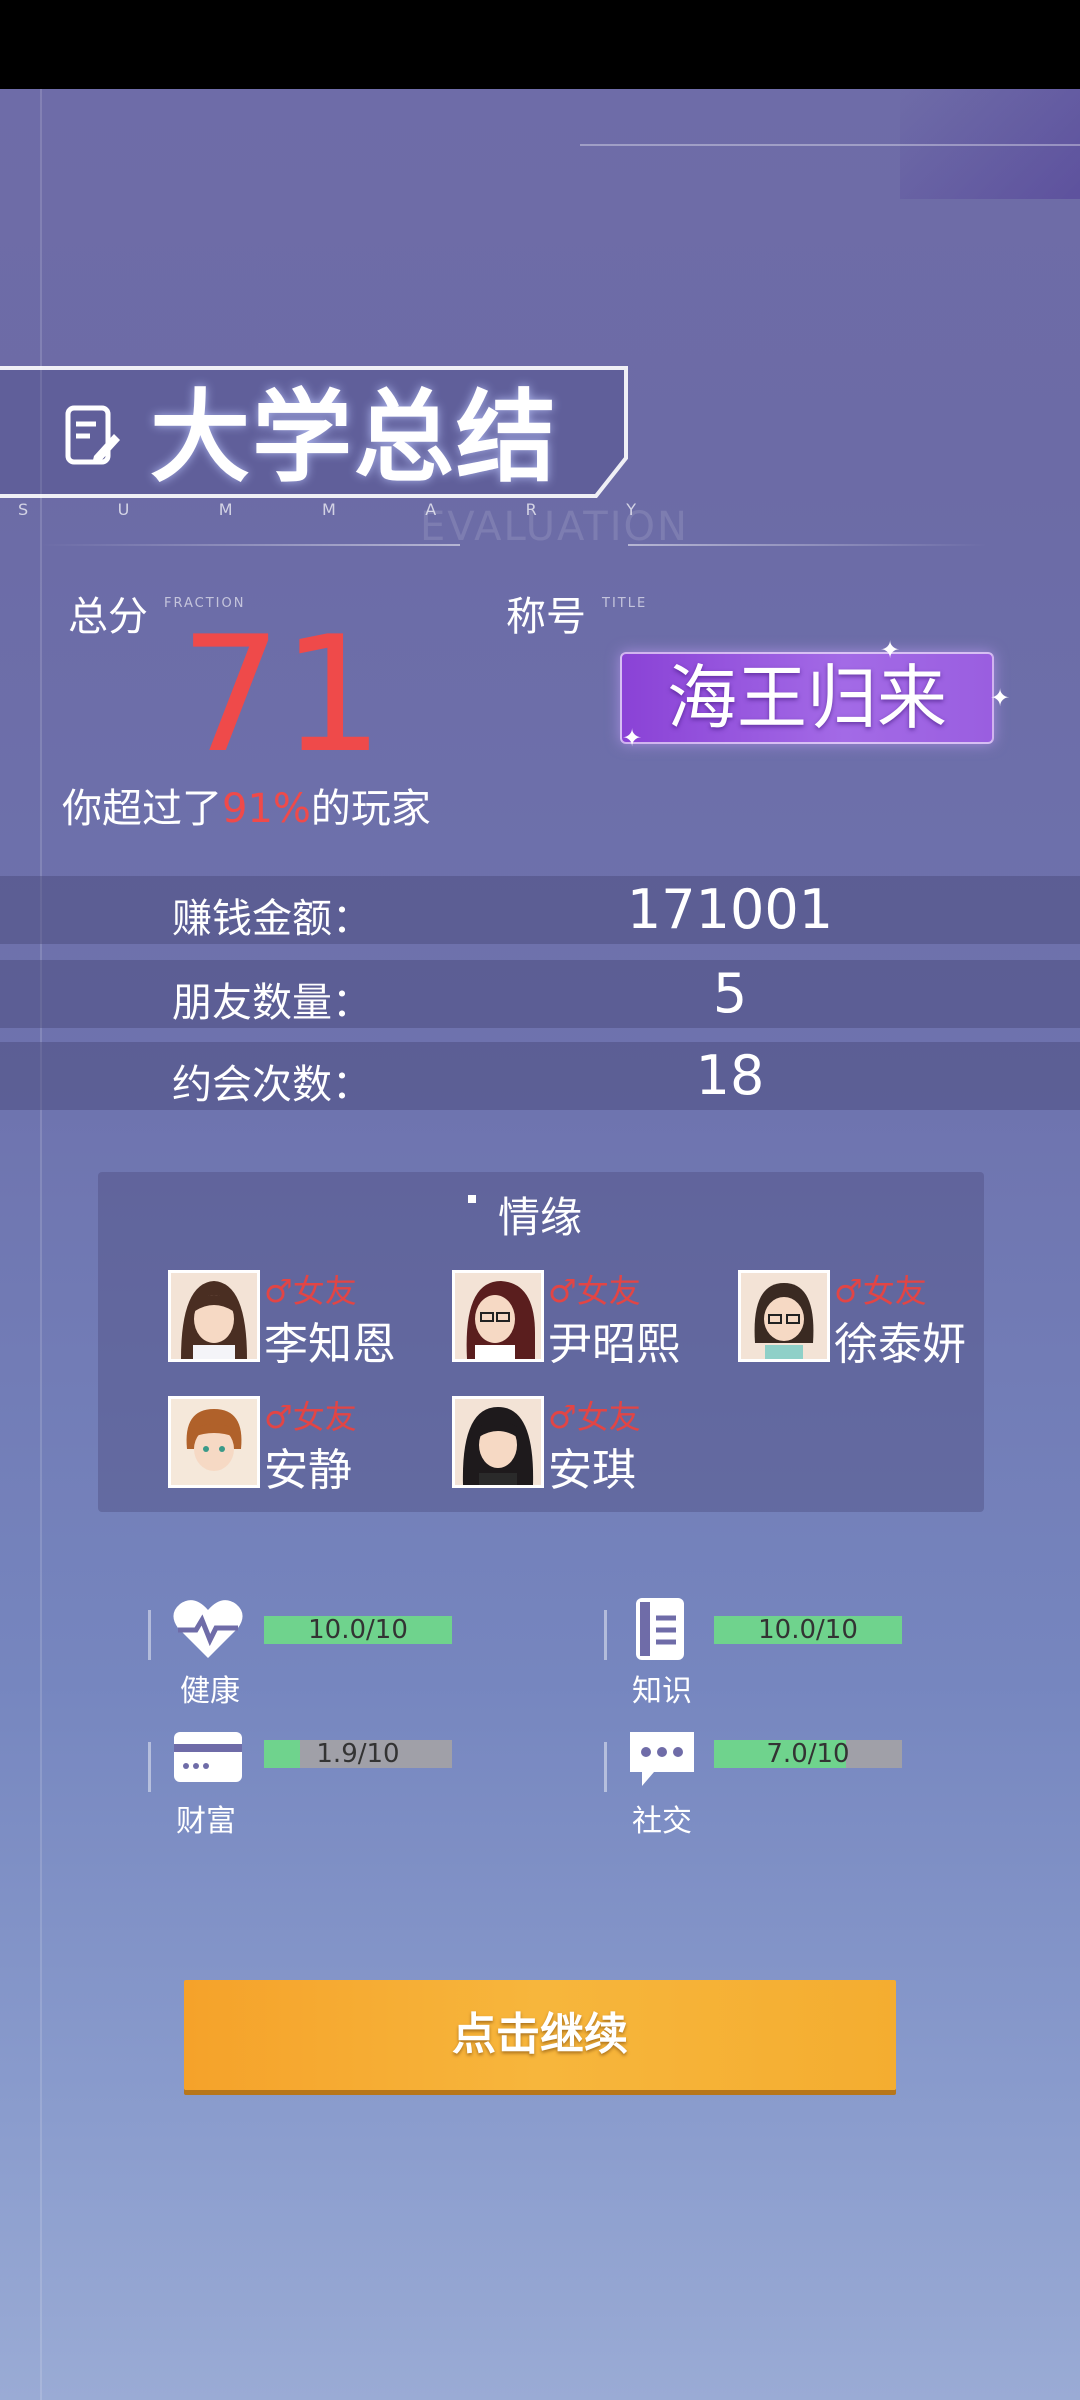 This screenshot has height=2400, width=1080. I want to click on continue-button-label: 点击继续, so click(540, 2034).